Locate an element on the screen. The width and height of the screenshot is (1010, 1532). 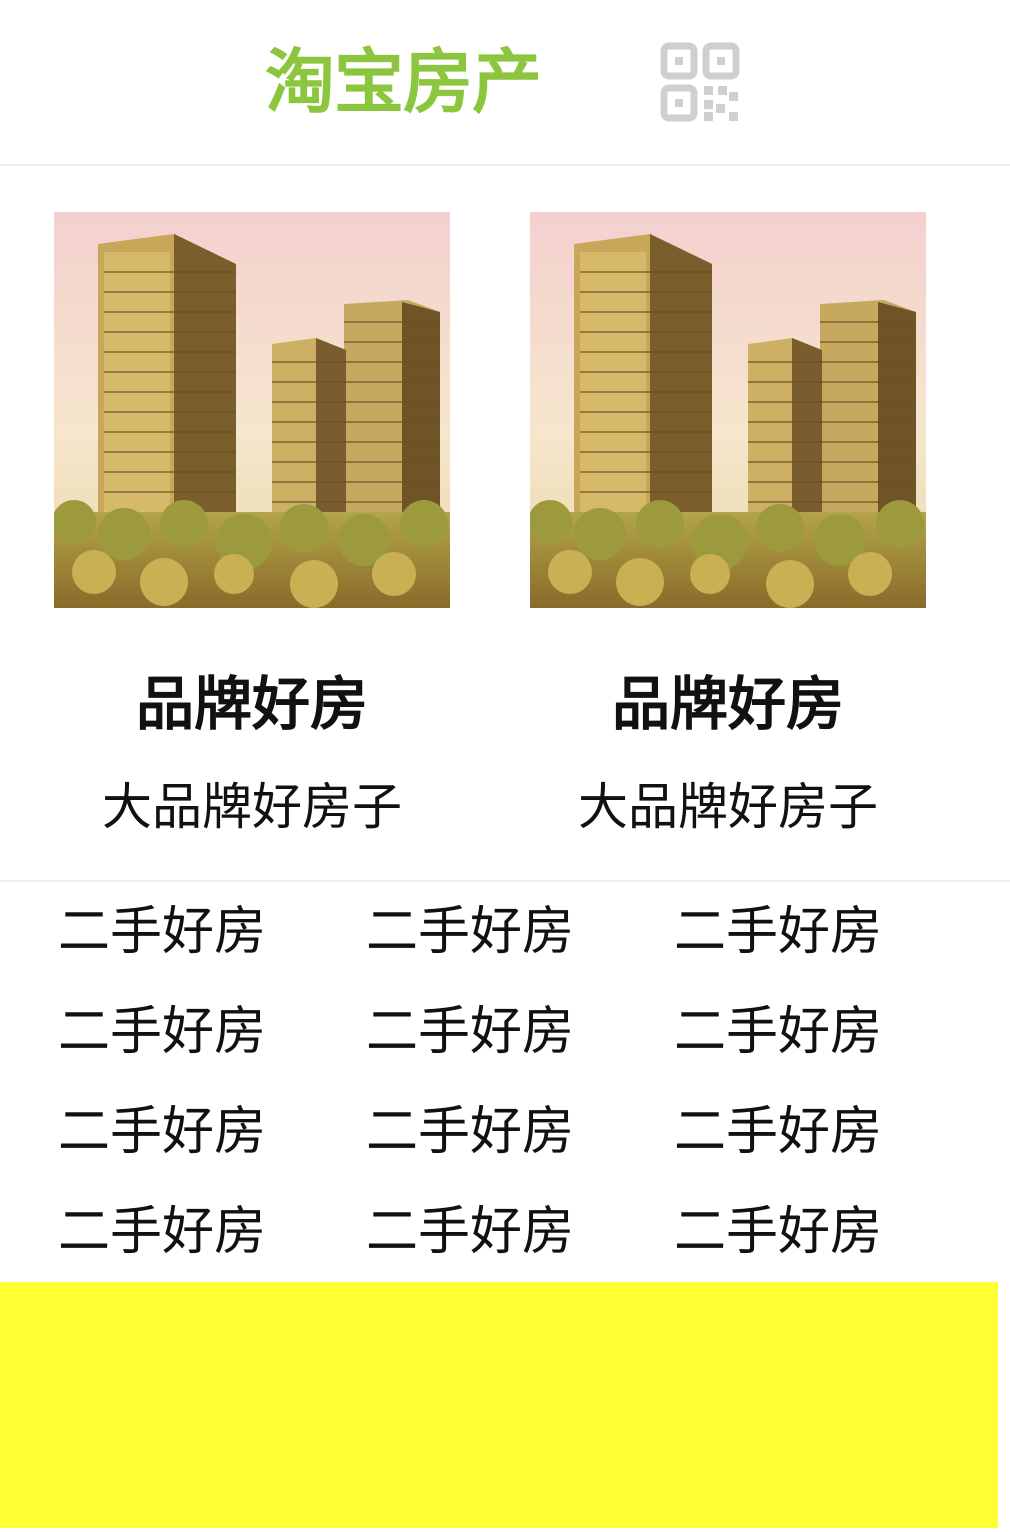
taobao-house-logo: 淘宝房产 is located at coordinates (403, 82).